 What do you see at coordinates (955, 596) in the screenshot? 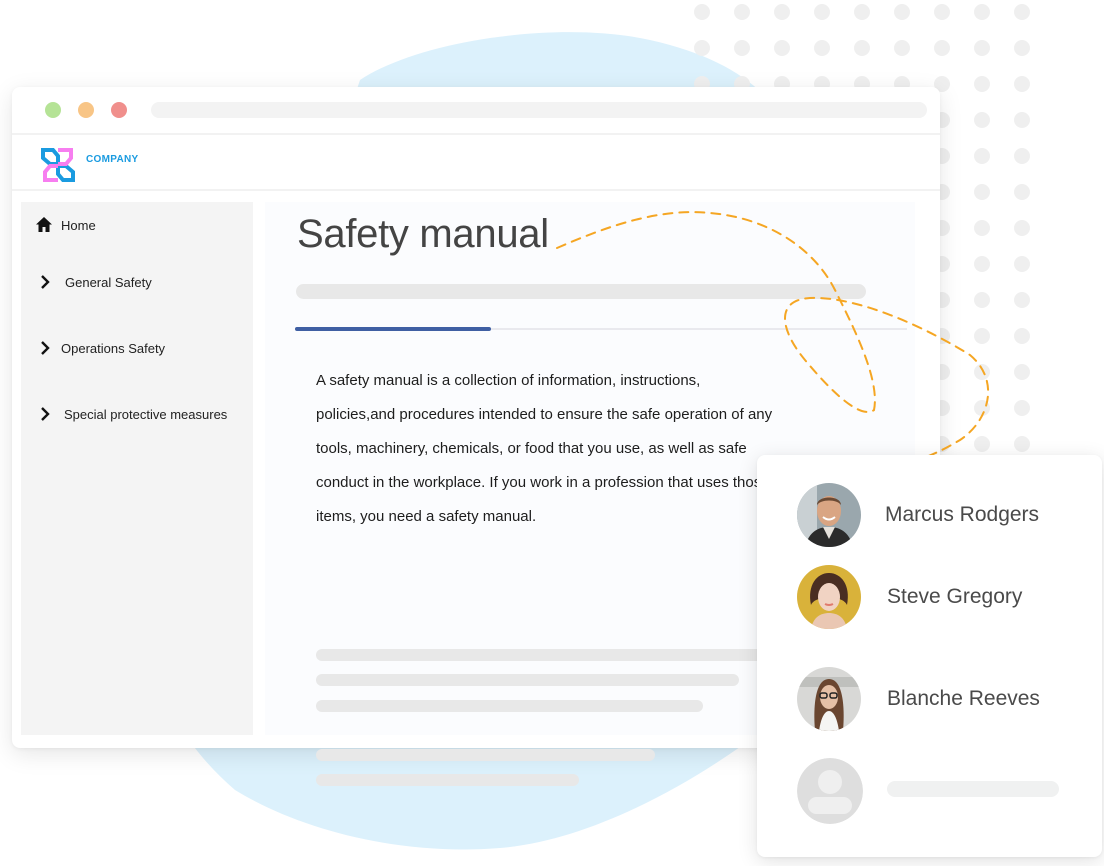
I see `member-name: Steve Gregory` at bounding box center [955, 596].